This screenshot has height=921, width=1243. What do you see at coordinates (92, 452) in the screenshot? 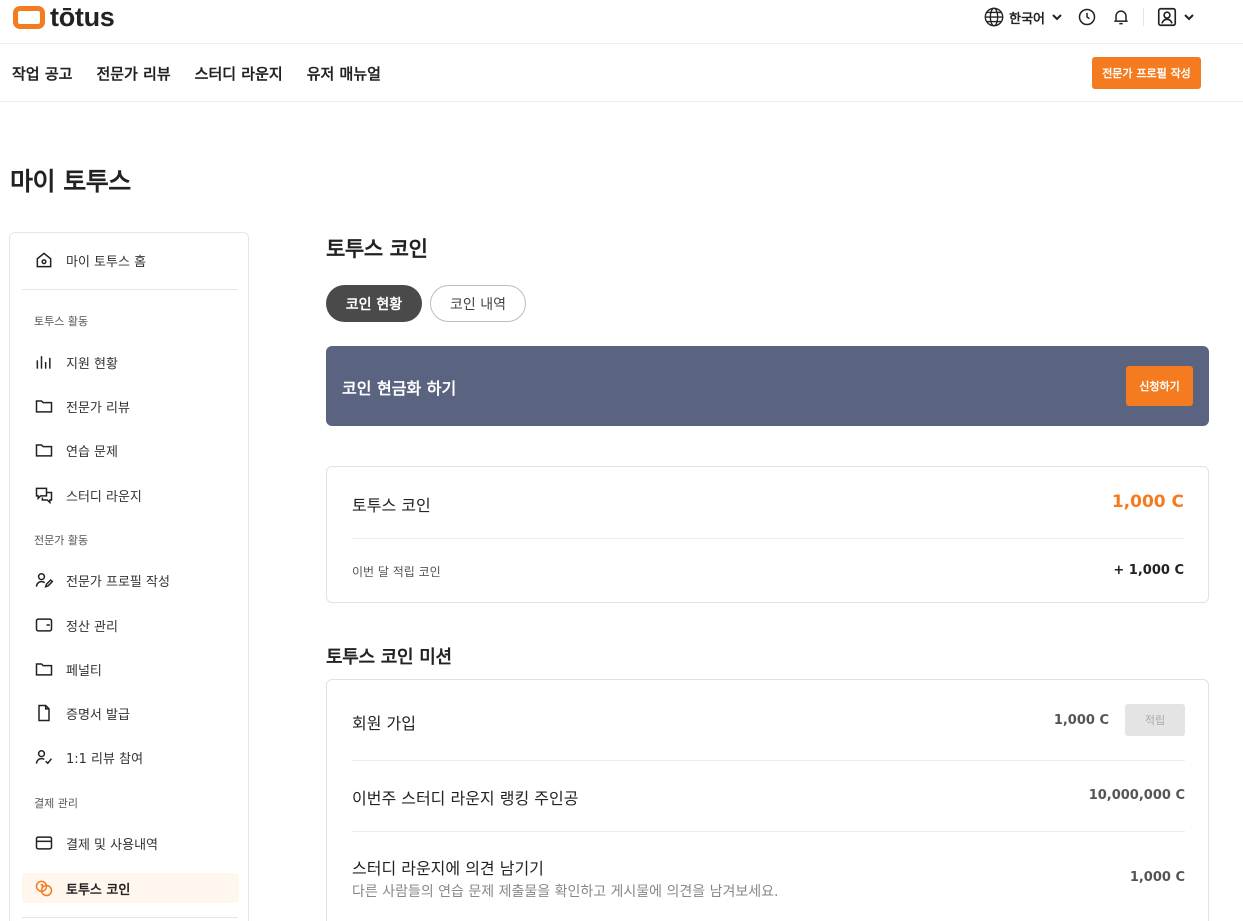
I see `sidebar-item-label: 연습 문제` at bounding box center [92, 452].